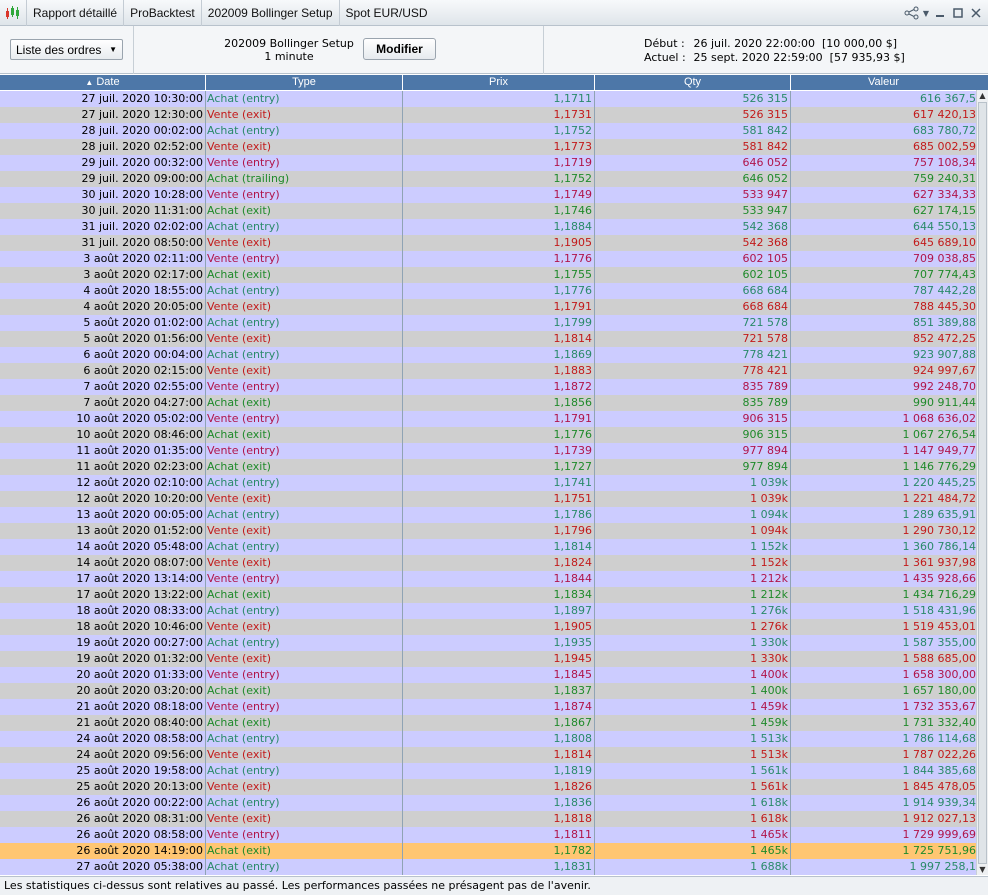 The height and width of the screenshot is (895, 988). I want to click on vertical-scrollbar: ▲ ▼, so click(982, 482).